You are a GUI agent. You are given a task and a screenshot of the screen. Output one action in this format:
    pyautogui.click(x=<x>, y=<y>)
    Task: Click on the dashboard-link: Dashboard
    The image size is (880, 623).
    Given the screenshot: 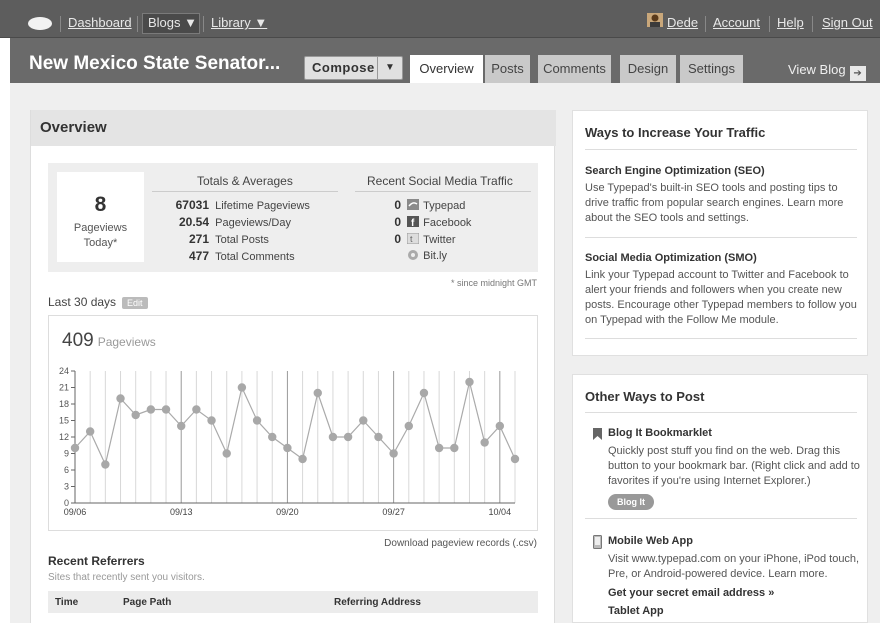 What is the action you would take?
    pyautogui.click(x=100, y=19)
    